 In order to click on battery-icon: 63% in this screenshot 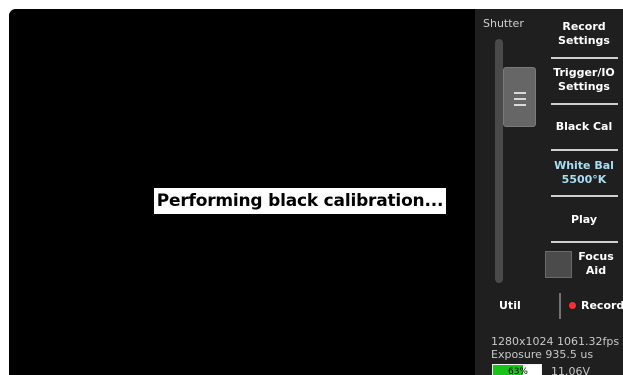, I will do `click(517, 369)`.